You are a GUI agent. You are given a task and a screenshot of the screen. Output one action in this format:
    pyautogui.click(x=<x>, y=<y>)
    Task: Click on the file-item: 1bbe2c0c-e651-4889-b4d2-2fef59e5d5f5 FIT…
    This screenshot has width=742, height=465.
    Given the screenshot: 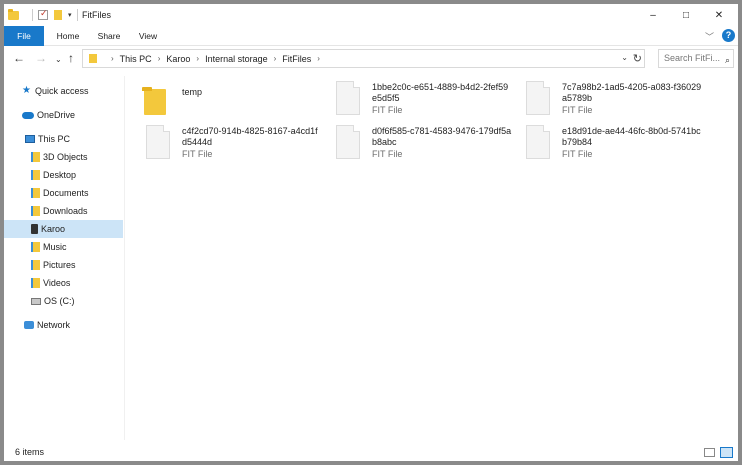 What is the action you would take?
    pyautogui.click(x=411, y=99)
    